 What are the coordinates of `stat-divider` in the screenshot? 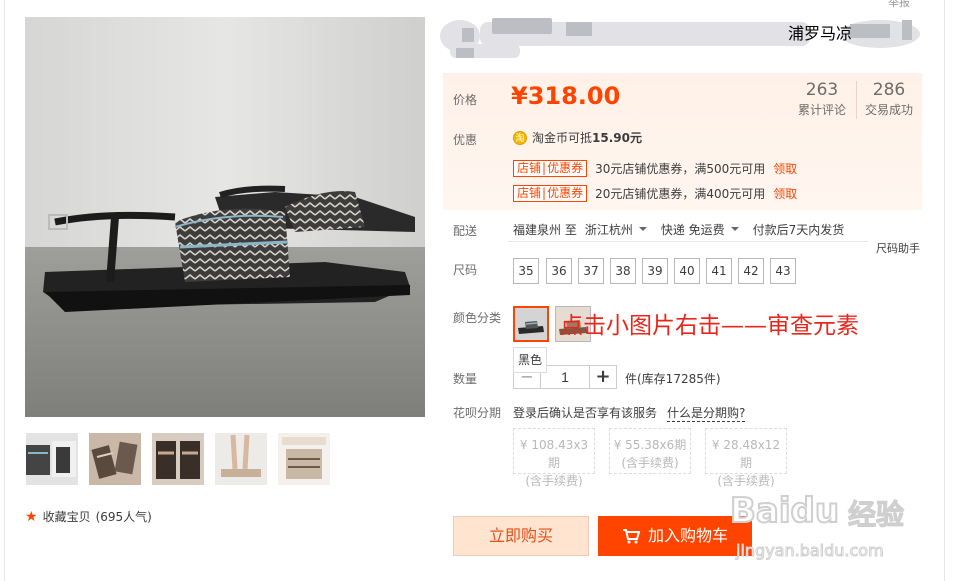 It's located at (856, 100).